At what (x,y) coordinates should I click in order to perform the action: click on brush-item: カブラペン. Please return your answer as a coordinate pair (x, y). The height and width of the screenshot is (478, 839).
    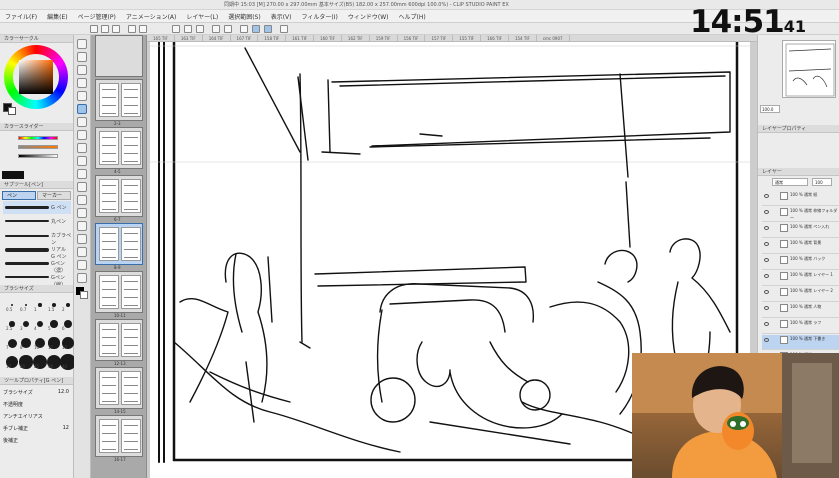
    Looking at the image, I should click on (37, 237).